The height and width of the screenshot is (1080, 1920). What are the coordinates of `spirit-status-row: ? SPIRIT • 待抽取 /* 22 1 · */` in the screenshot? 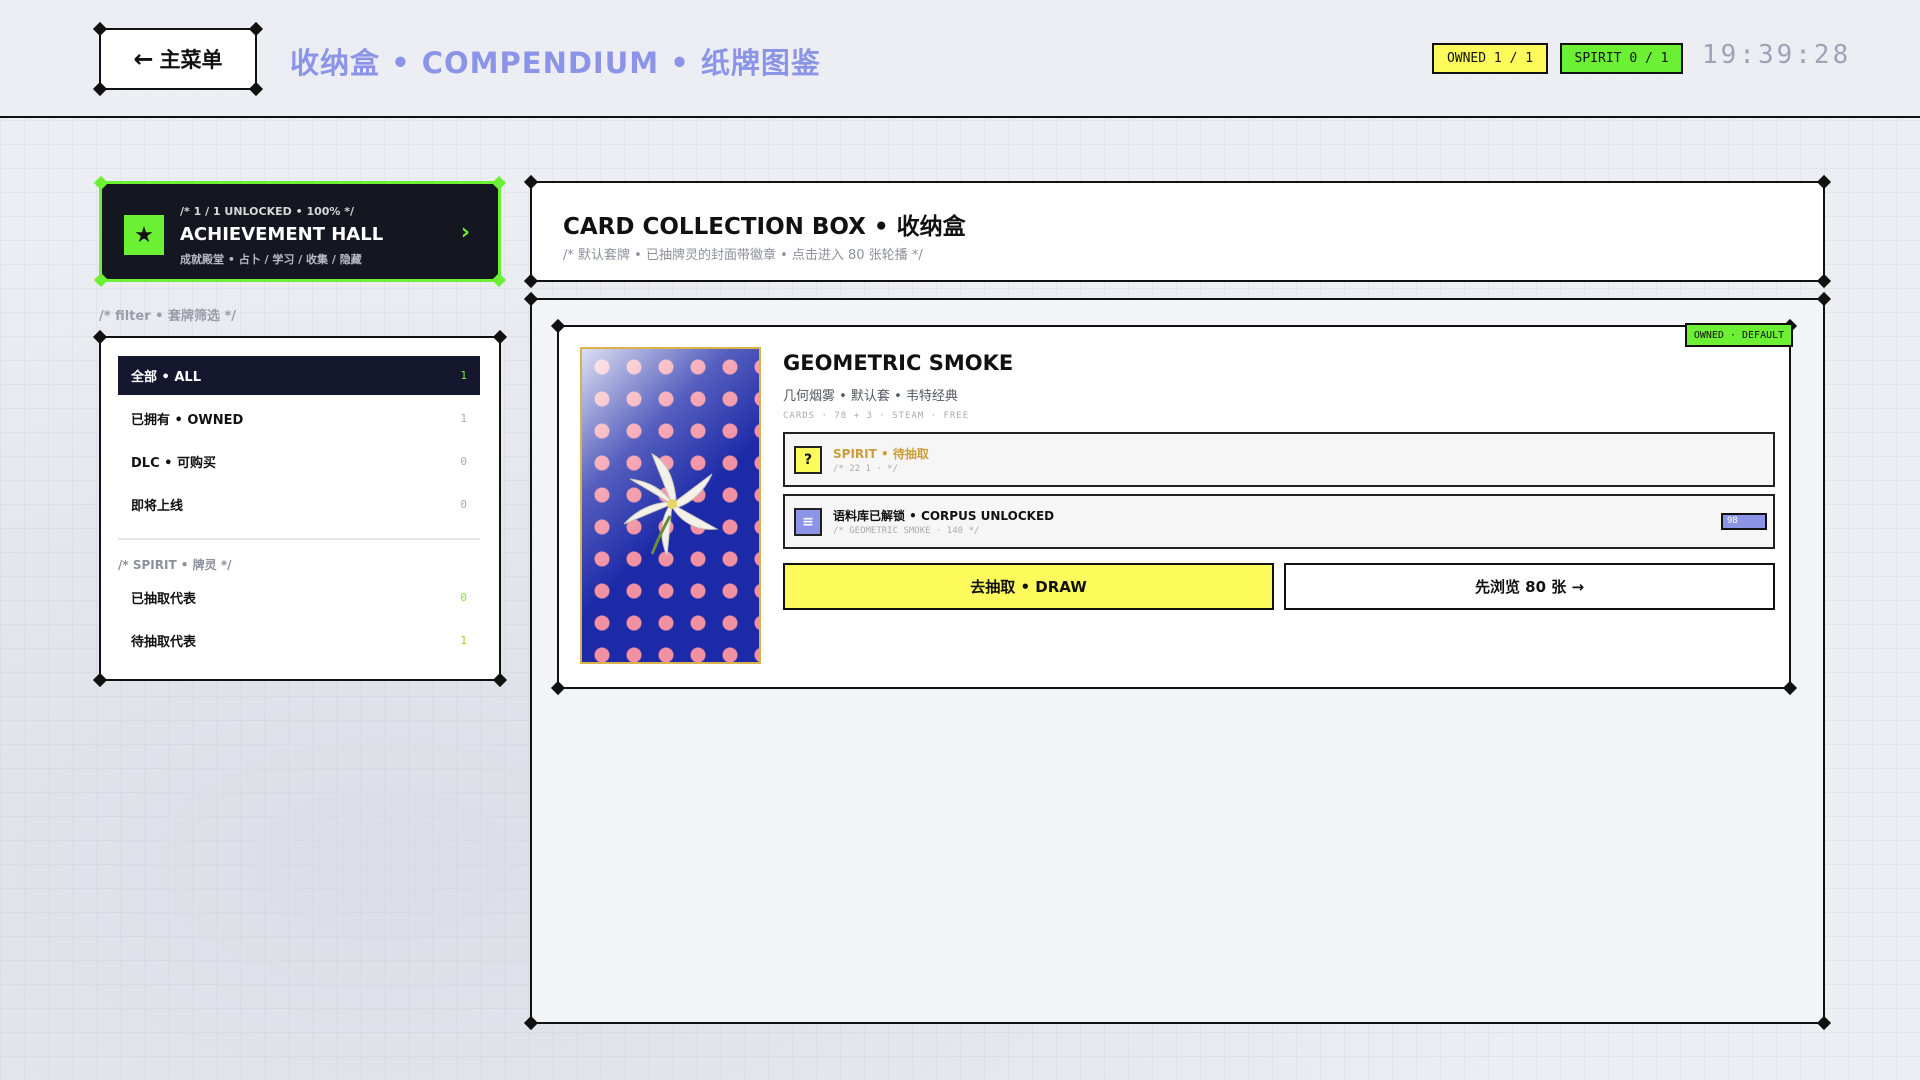 It's located at (1279, 459).